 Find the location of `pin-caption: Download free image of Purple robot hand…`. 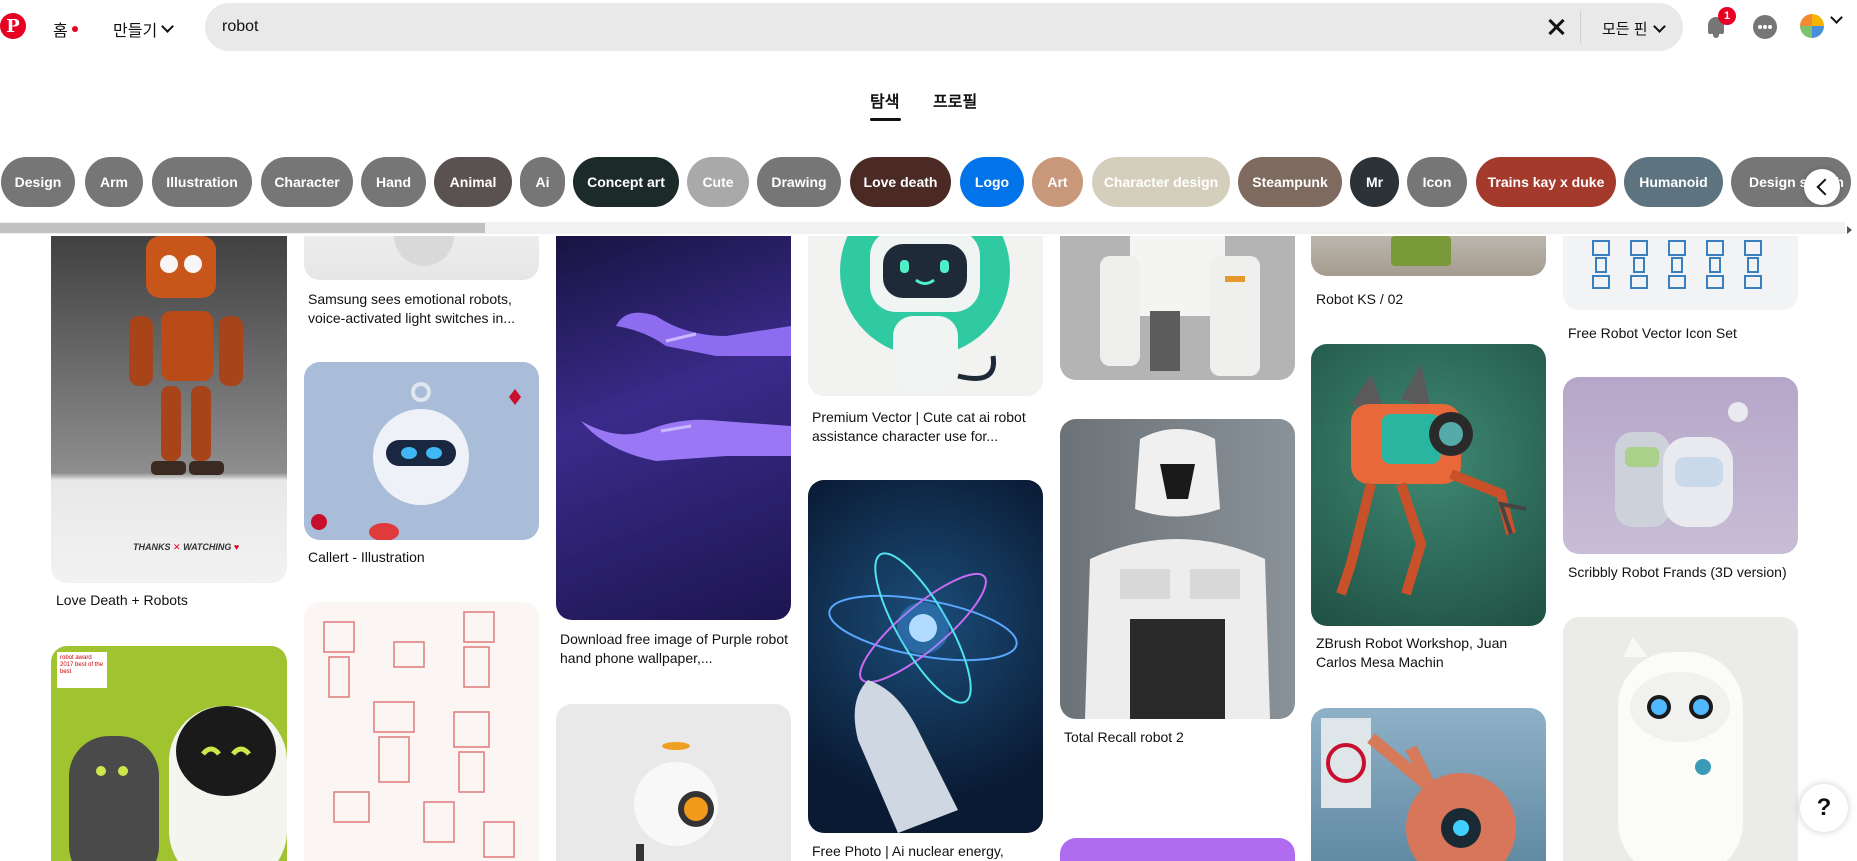

pin-caption: Download free image of Purple robot hand… is located at coordinates (675, 649).